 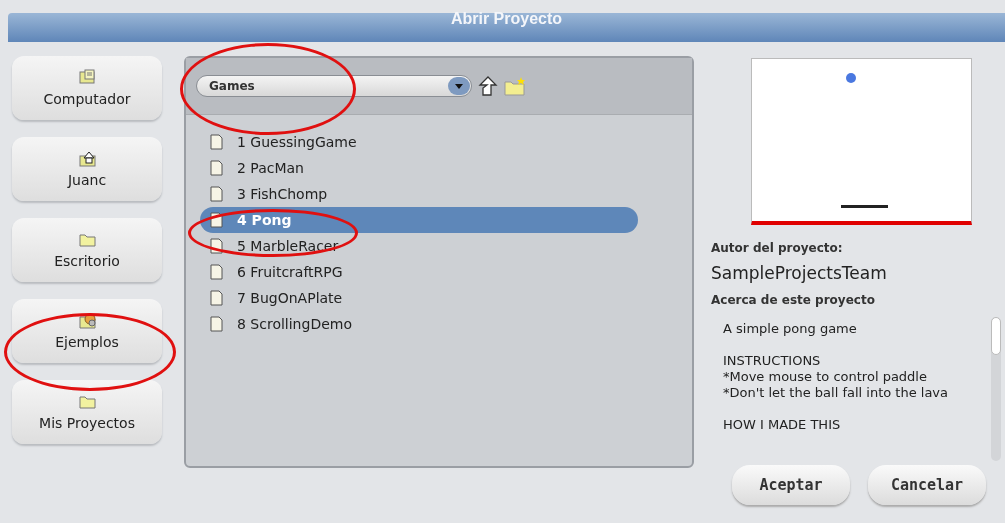 I want to click on file-row: 8 ScrollingDemo, so click(x=419, y=324).